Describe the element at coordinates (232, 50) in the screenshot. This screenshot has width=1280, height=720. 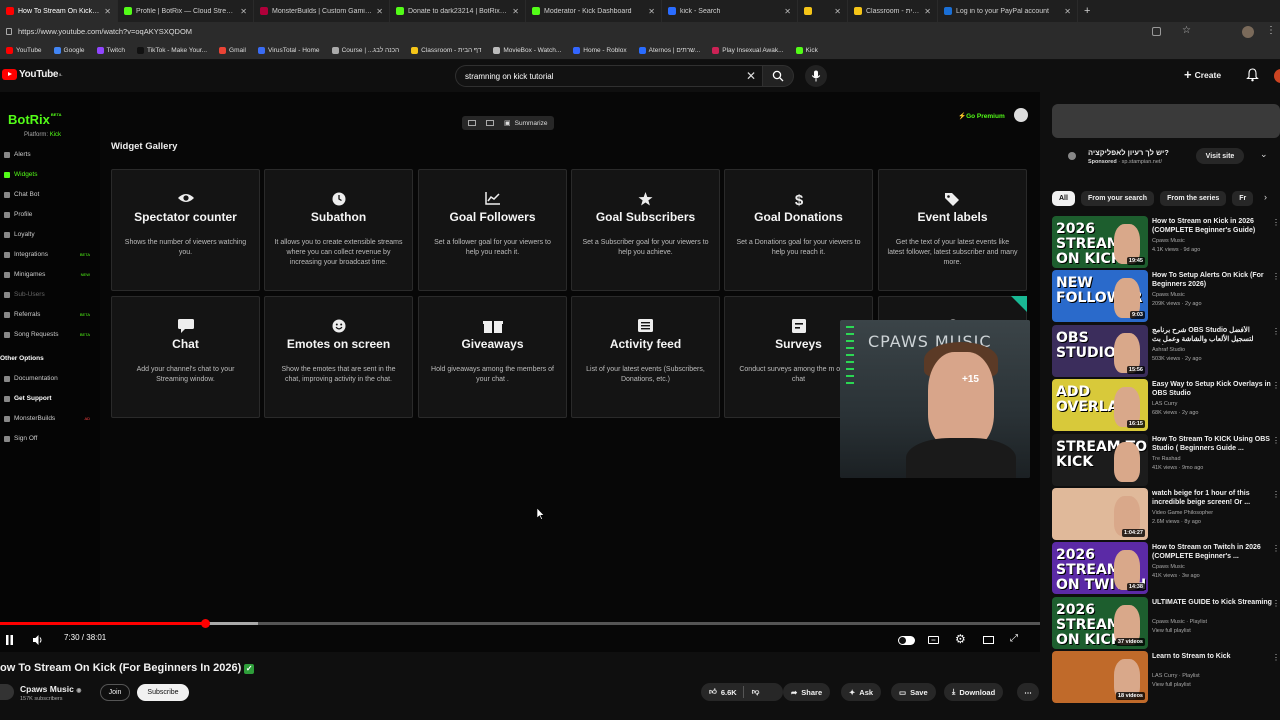
I see `bookmark-item: Gmail` at that location.